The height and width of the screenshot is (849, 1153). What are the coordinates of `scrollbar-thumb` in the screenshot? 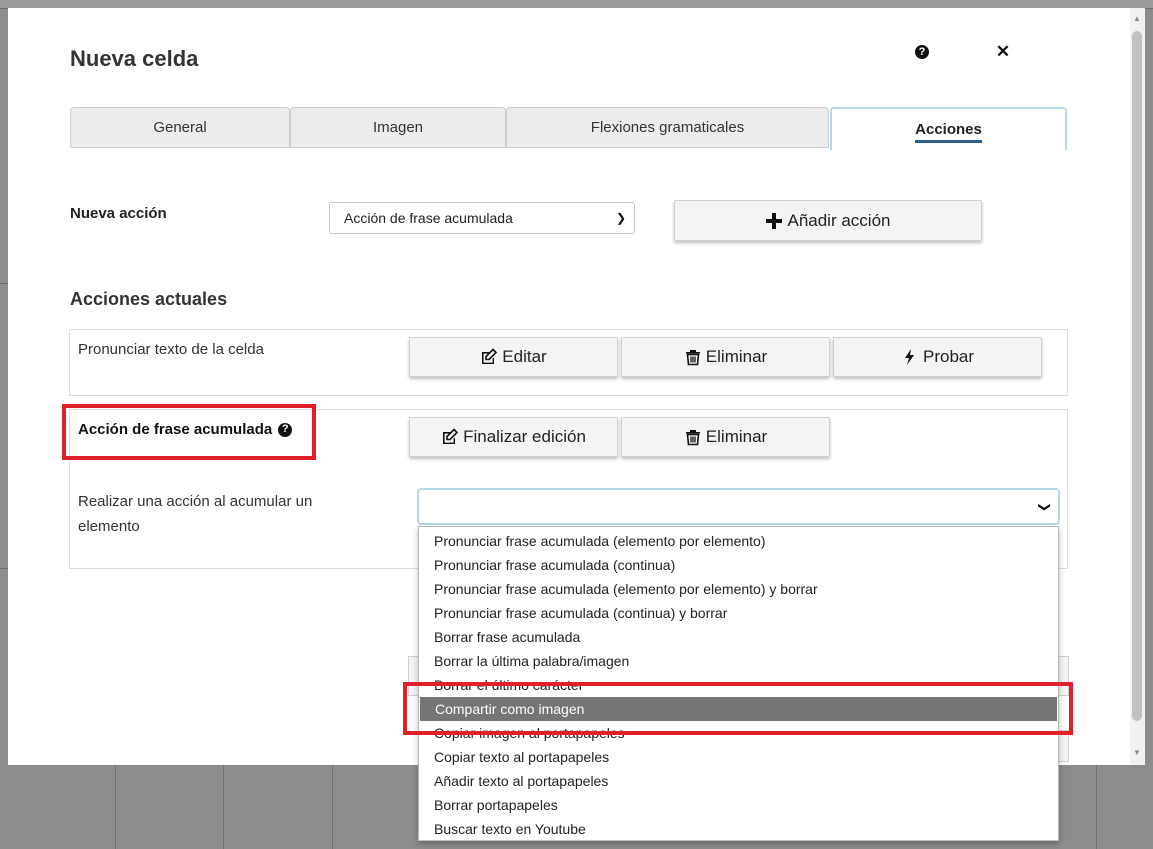 It's located at (1137, 376).